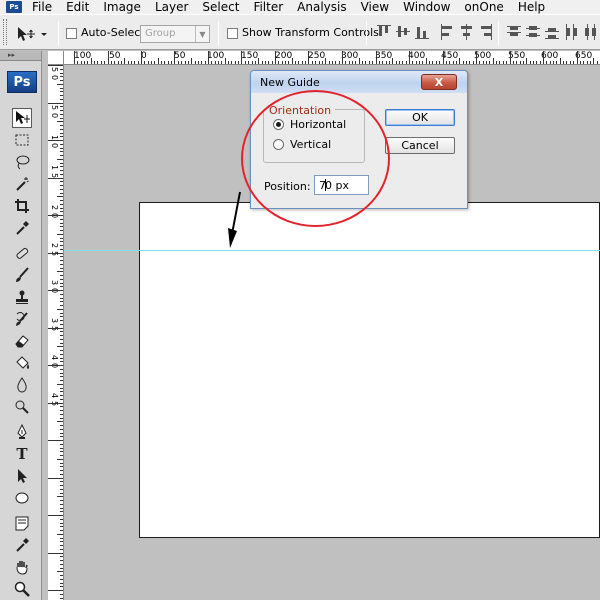  Describe the element at coordinates (202, 34) in the screenshot. I see `chevron-down-icon: ▼` at that location.